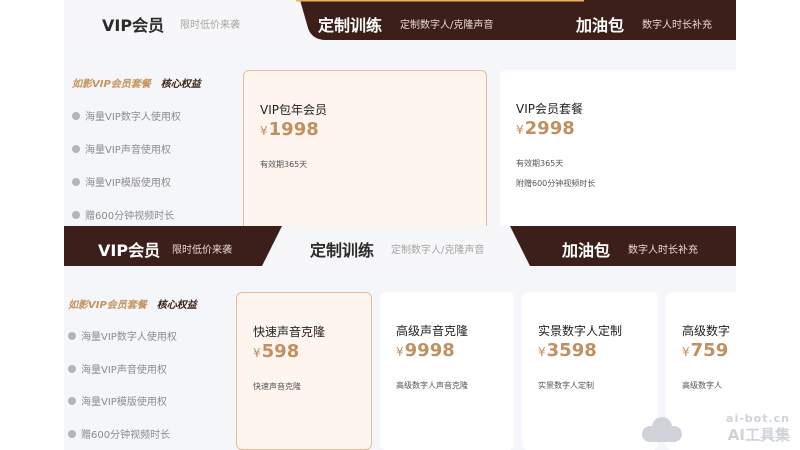  What do you see at coordinates (702, 385) in the screenshot?
I see `plan-desc: 高级数字人` at bounding box center [702, 385].